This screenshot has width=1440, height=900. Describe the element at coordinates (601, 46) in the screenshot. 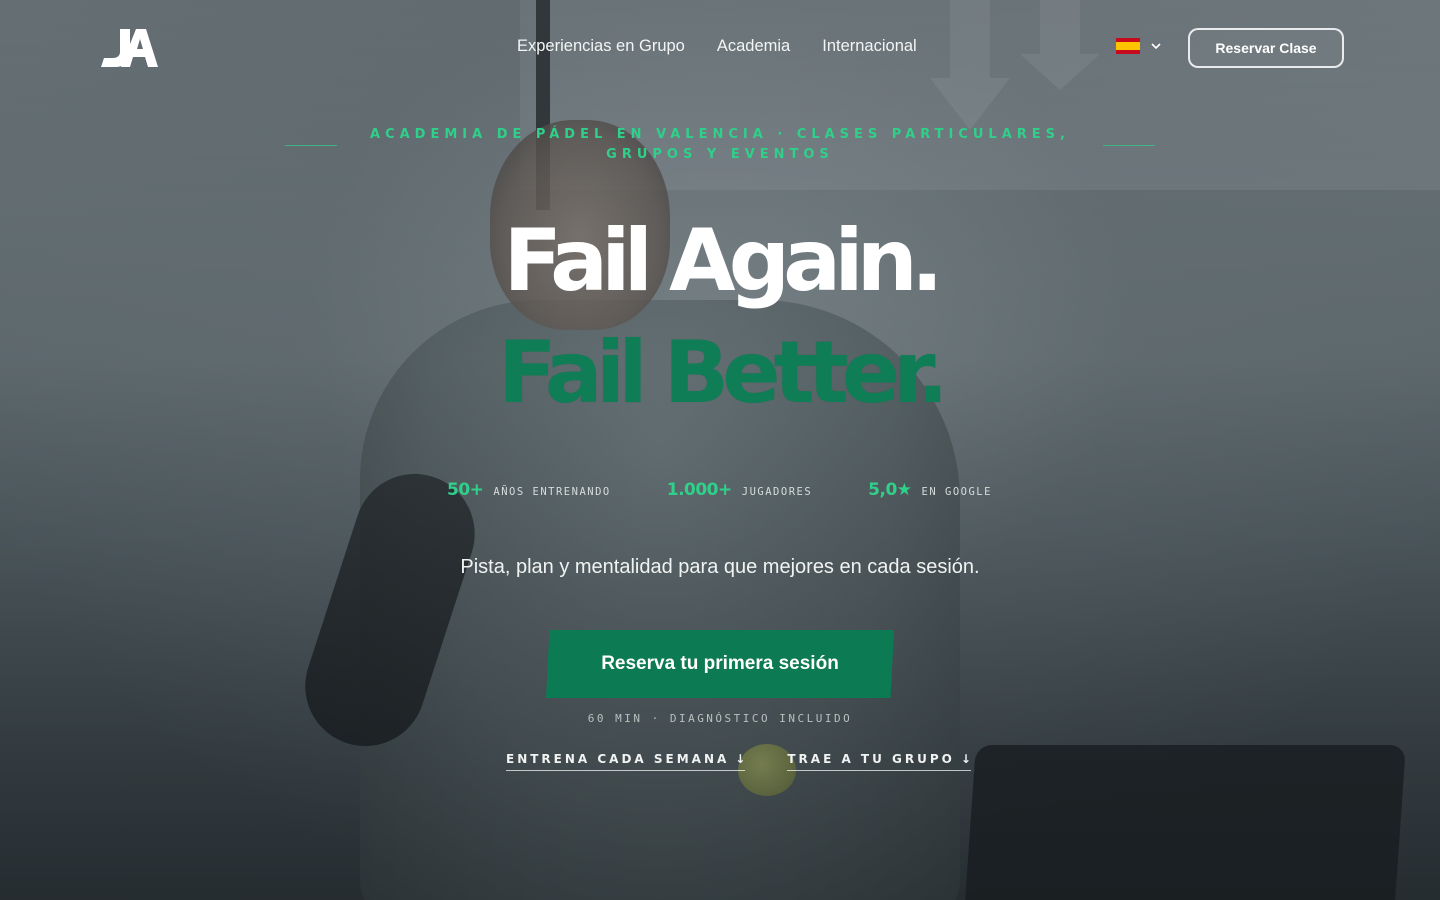

I see `nav-link-experiencias: Experiencias en Grupo` at that location.